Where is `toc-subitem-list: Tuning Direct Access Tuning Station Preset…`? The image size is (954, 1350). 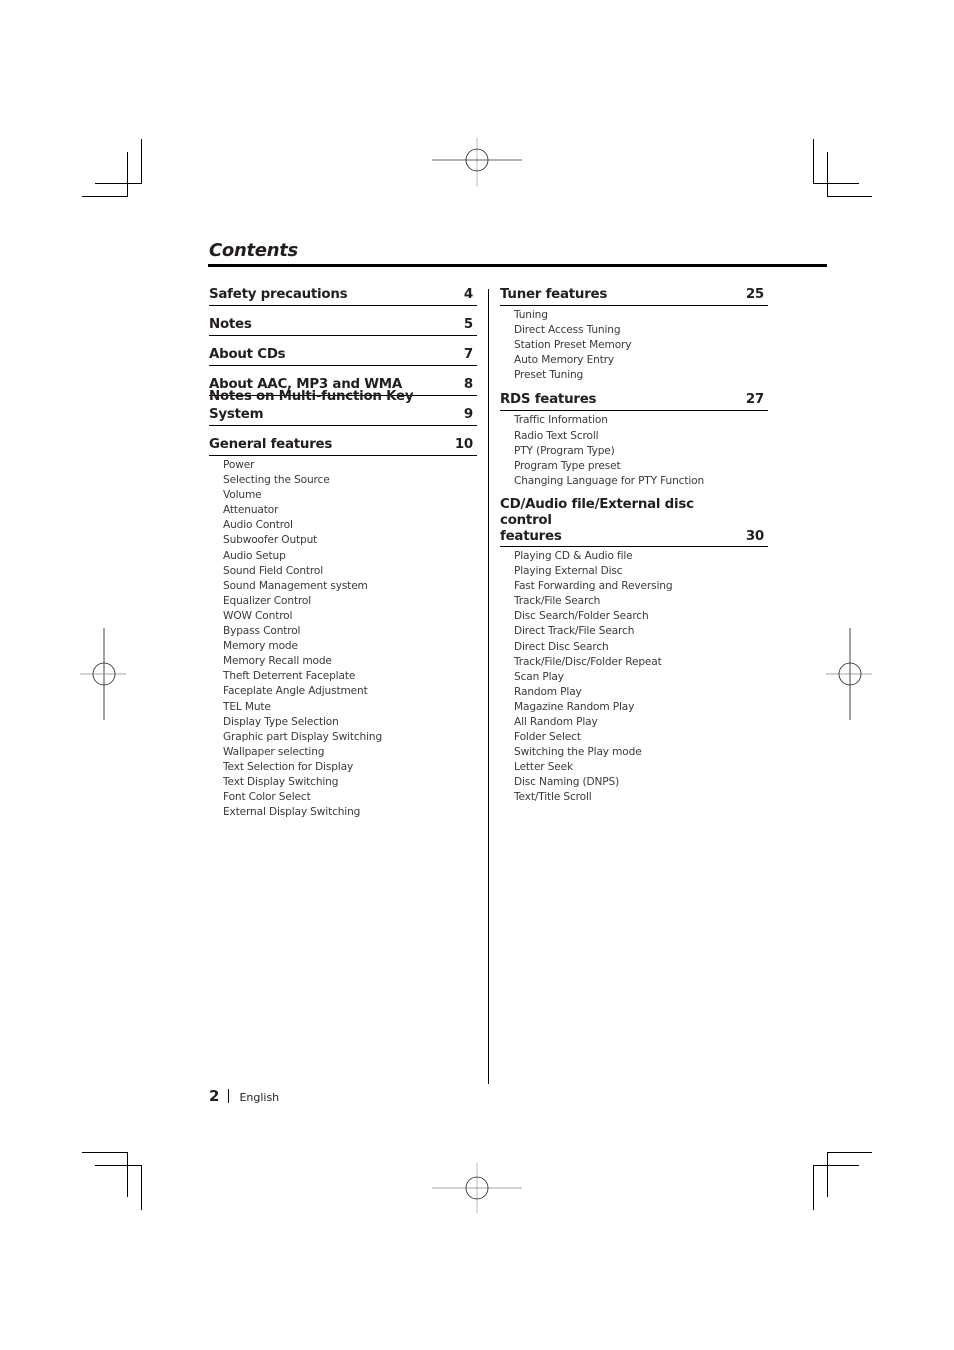 toc-subitem-list: Tuning Direct Access Tuning Station Preset… is located at coordinates (634, 344).